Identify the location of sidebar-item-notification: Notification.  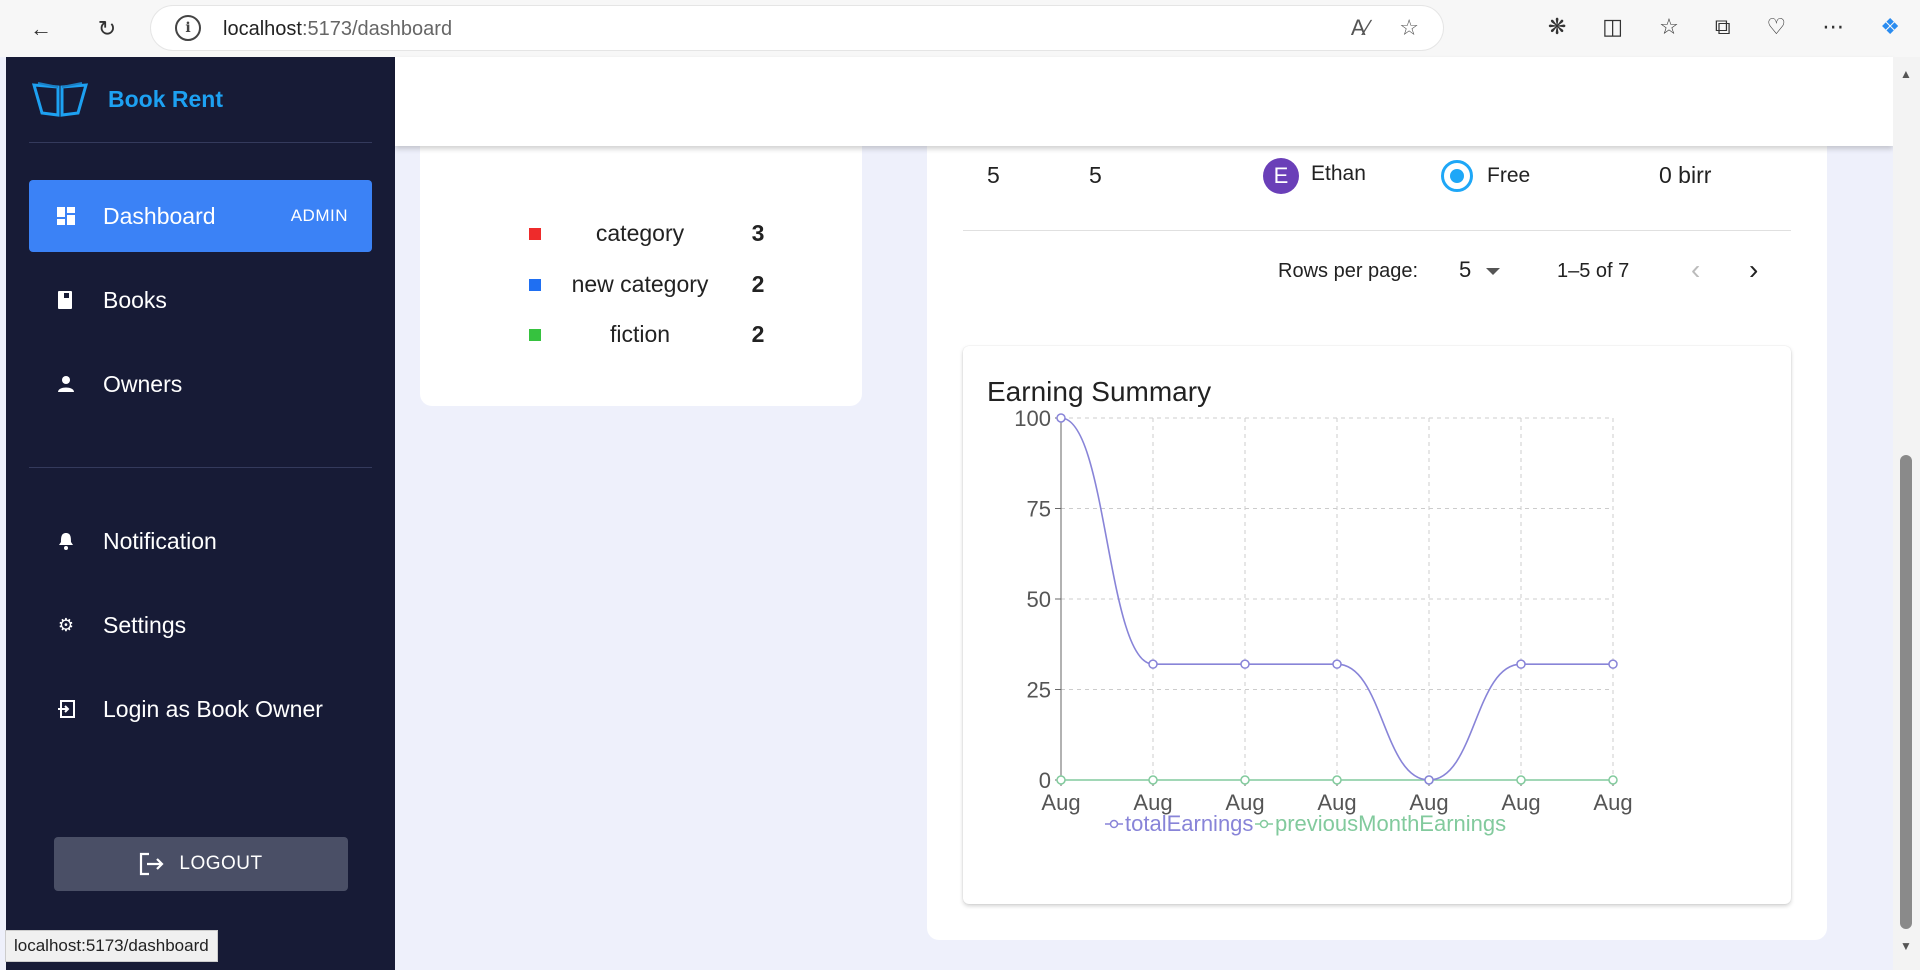
(200, 541).